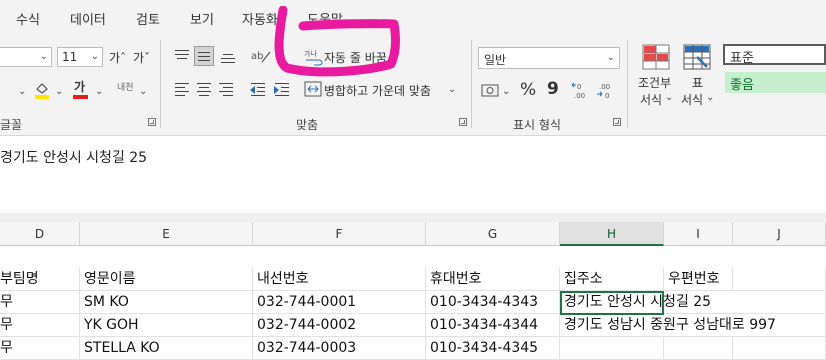  I want to click on font-dialog-launcher-icon, so click(152, 122).